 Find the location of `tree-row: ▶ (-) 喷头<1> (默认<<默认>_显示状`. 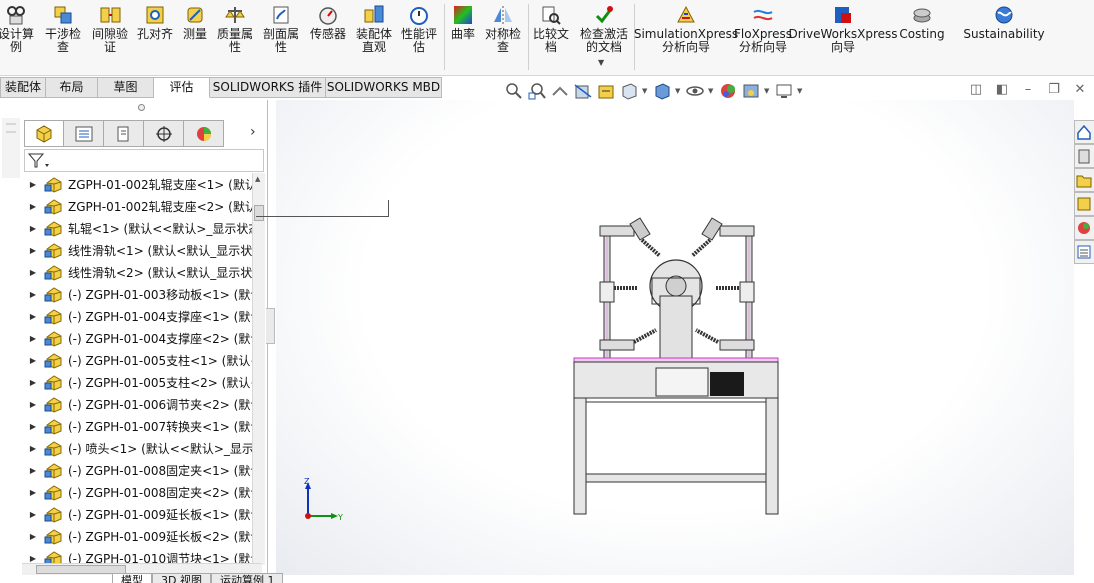

tree-row: ▶ (-) 喷头<1> (默认<<默认>_显示状 is located at coordinates (138, 448).